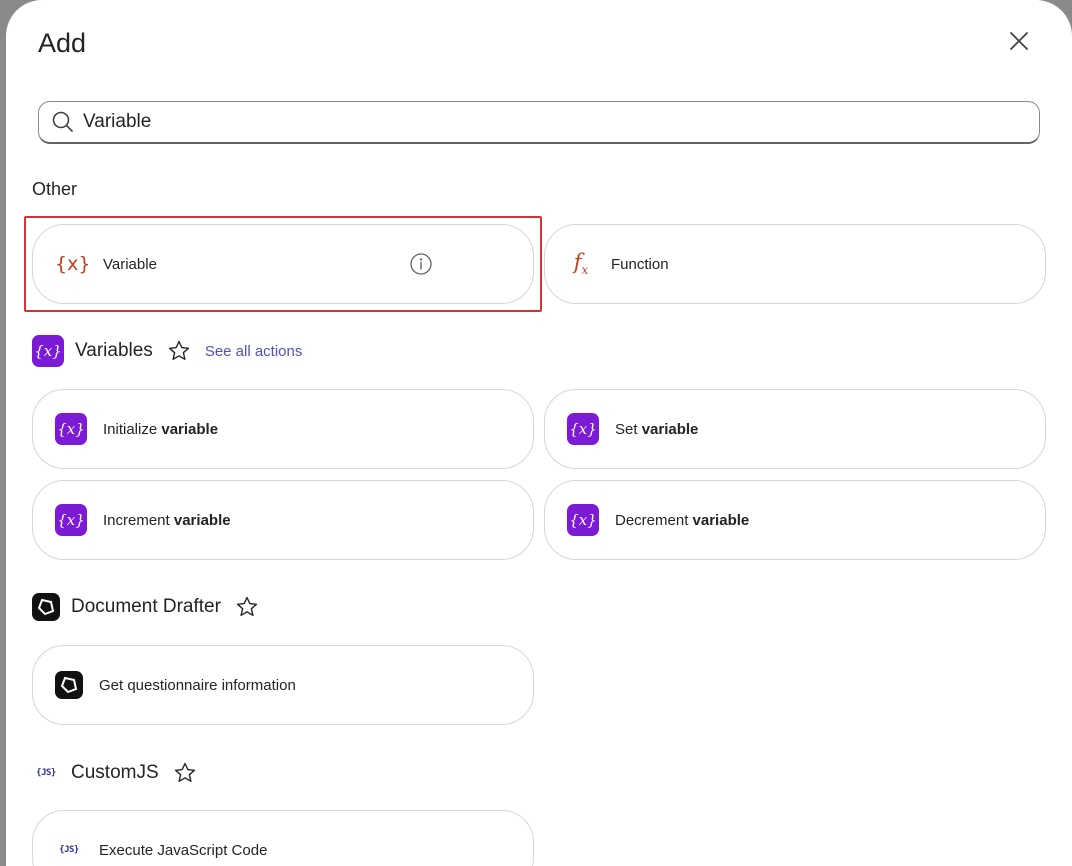 Image resolution: width=1072 pixels, height=866 pixels. What do you see at coordinates (130, 264) in the screenshot?
I see `card-label: Variable` at bounding box center [130, 264].